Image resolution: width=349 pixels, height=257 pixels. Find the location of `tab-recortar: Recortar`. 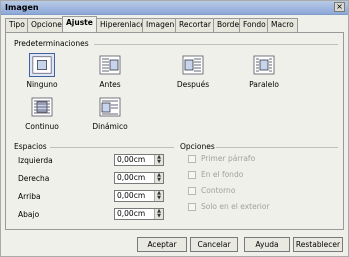

tab-recortar: Recortar is located at coordinates (195, 25).